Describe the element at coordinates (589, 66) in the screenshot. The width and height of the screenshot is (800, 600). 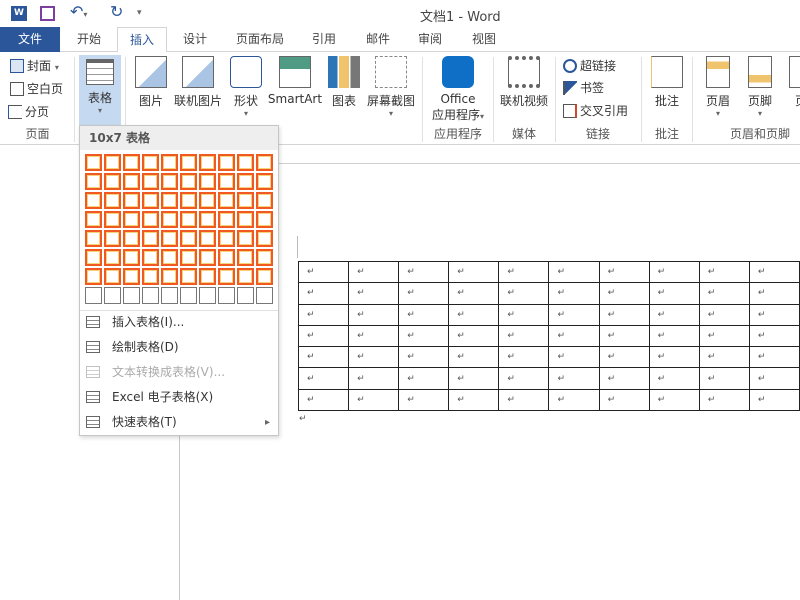
I see `hyperlink-button: 超链接` at that location.